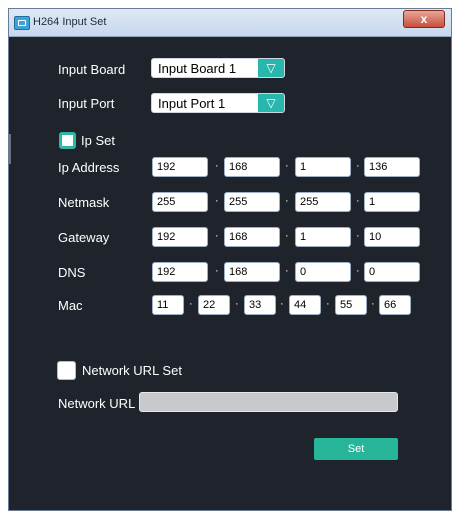 The height and width of the screenshot is (511, 452). Describe the element at coordinates (92, 69) in the screenshot. I see `input-board-label: Input Board` at that location.